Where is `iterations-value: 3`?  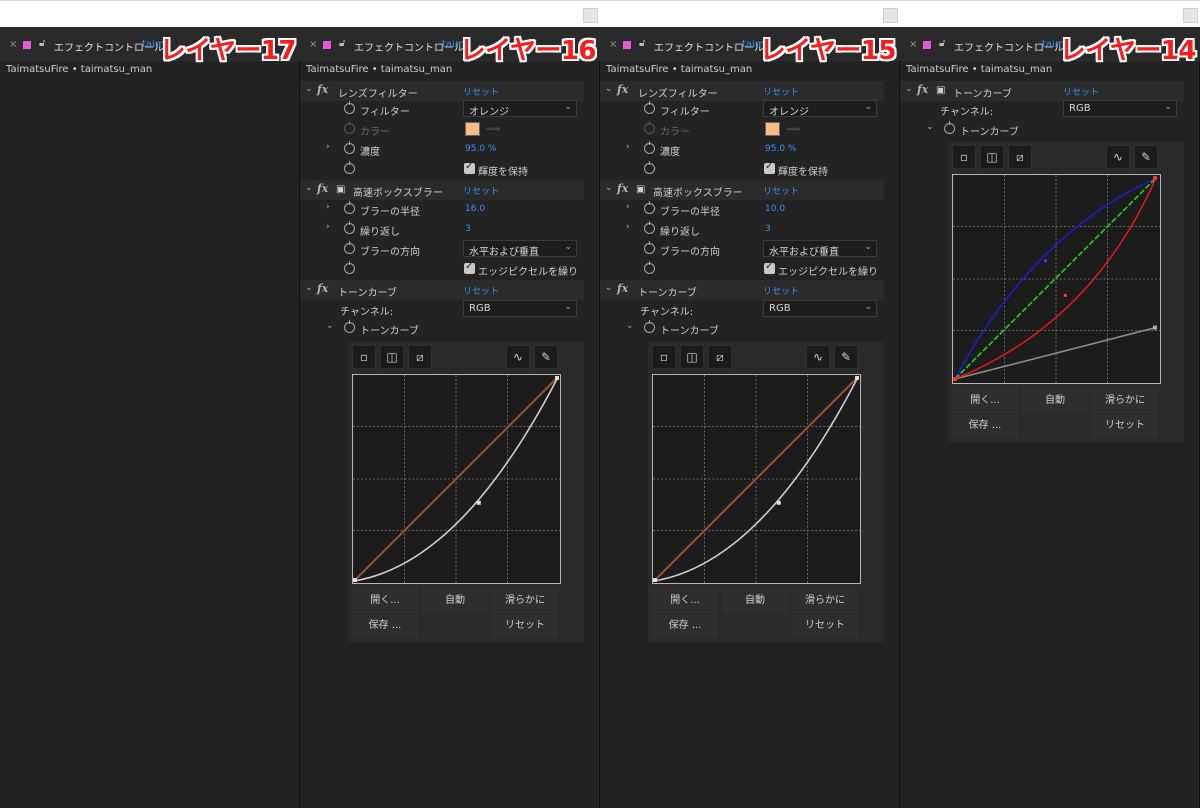 iterations-value: 3 is located at coordinates (468, 229).